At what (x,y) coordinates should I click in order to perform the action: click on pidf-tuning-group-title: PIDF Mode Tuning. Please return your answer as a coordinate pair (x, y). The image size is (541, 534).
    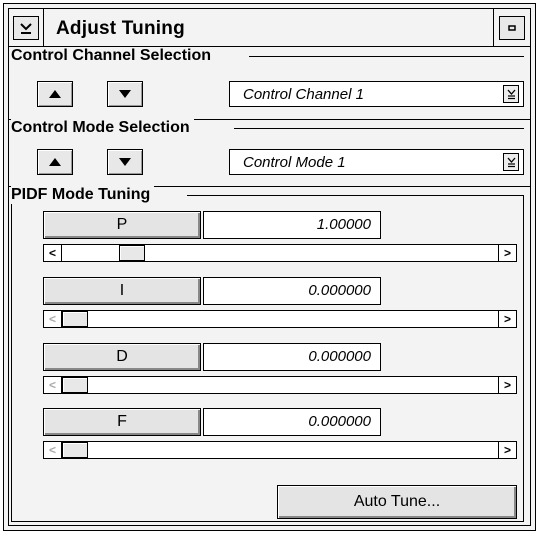
    Looking at the image, I should click on (83, 195).